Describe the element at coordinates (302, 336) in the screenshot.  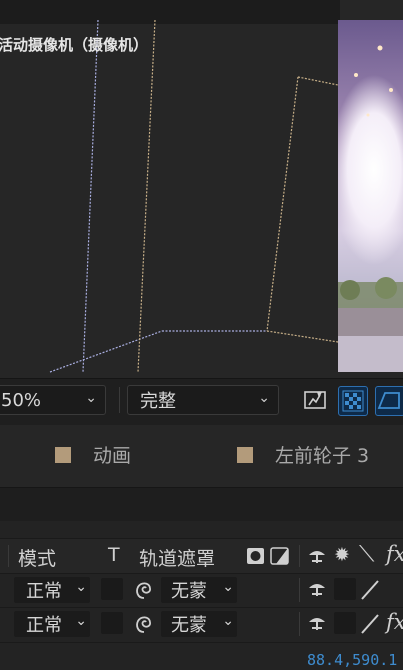
I see `wire-line-tan-bottom` at that location.